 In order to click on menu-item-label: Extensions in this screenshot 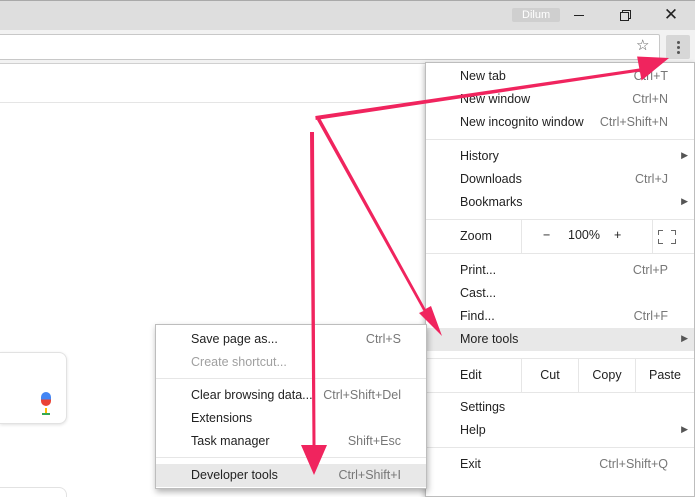, I will do `click(222, 418)`.